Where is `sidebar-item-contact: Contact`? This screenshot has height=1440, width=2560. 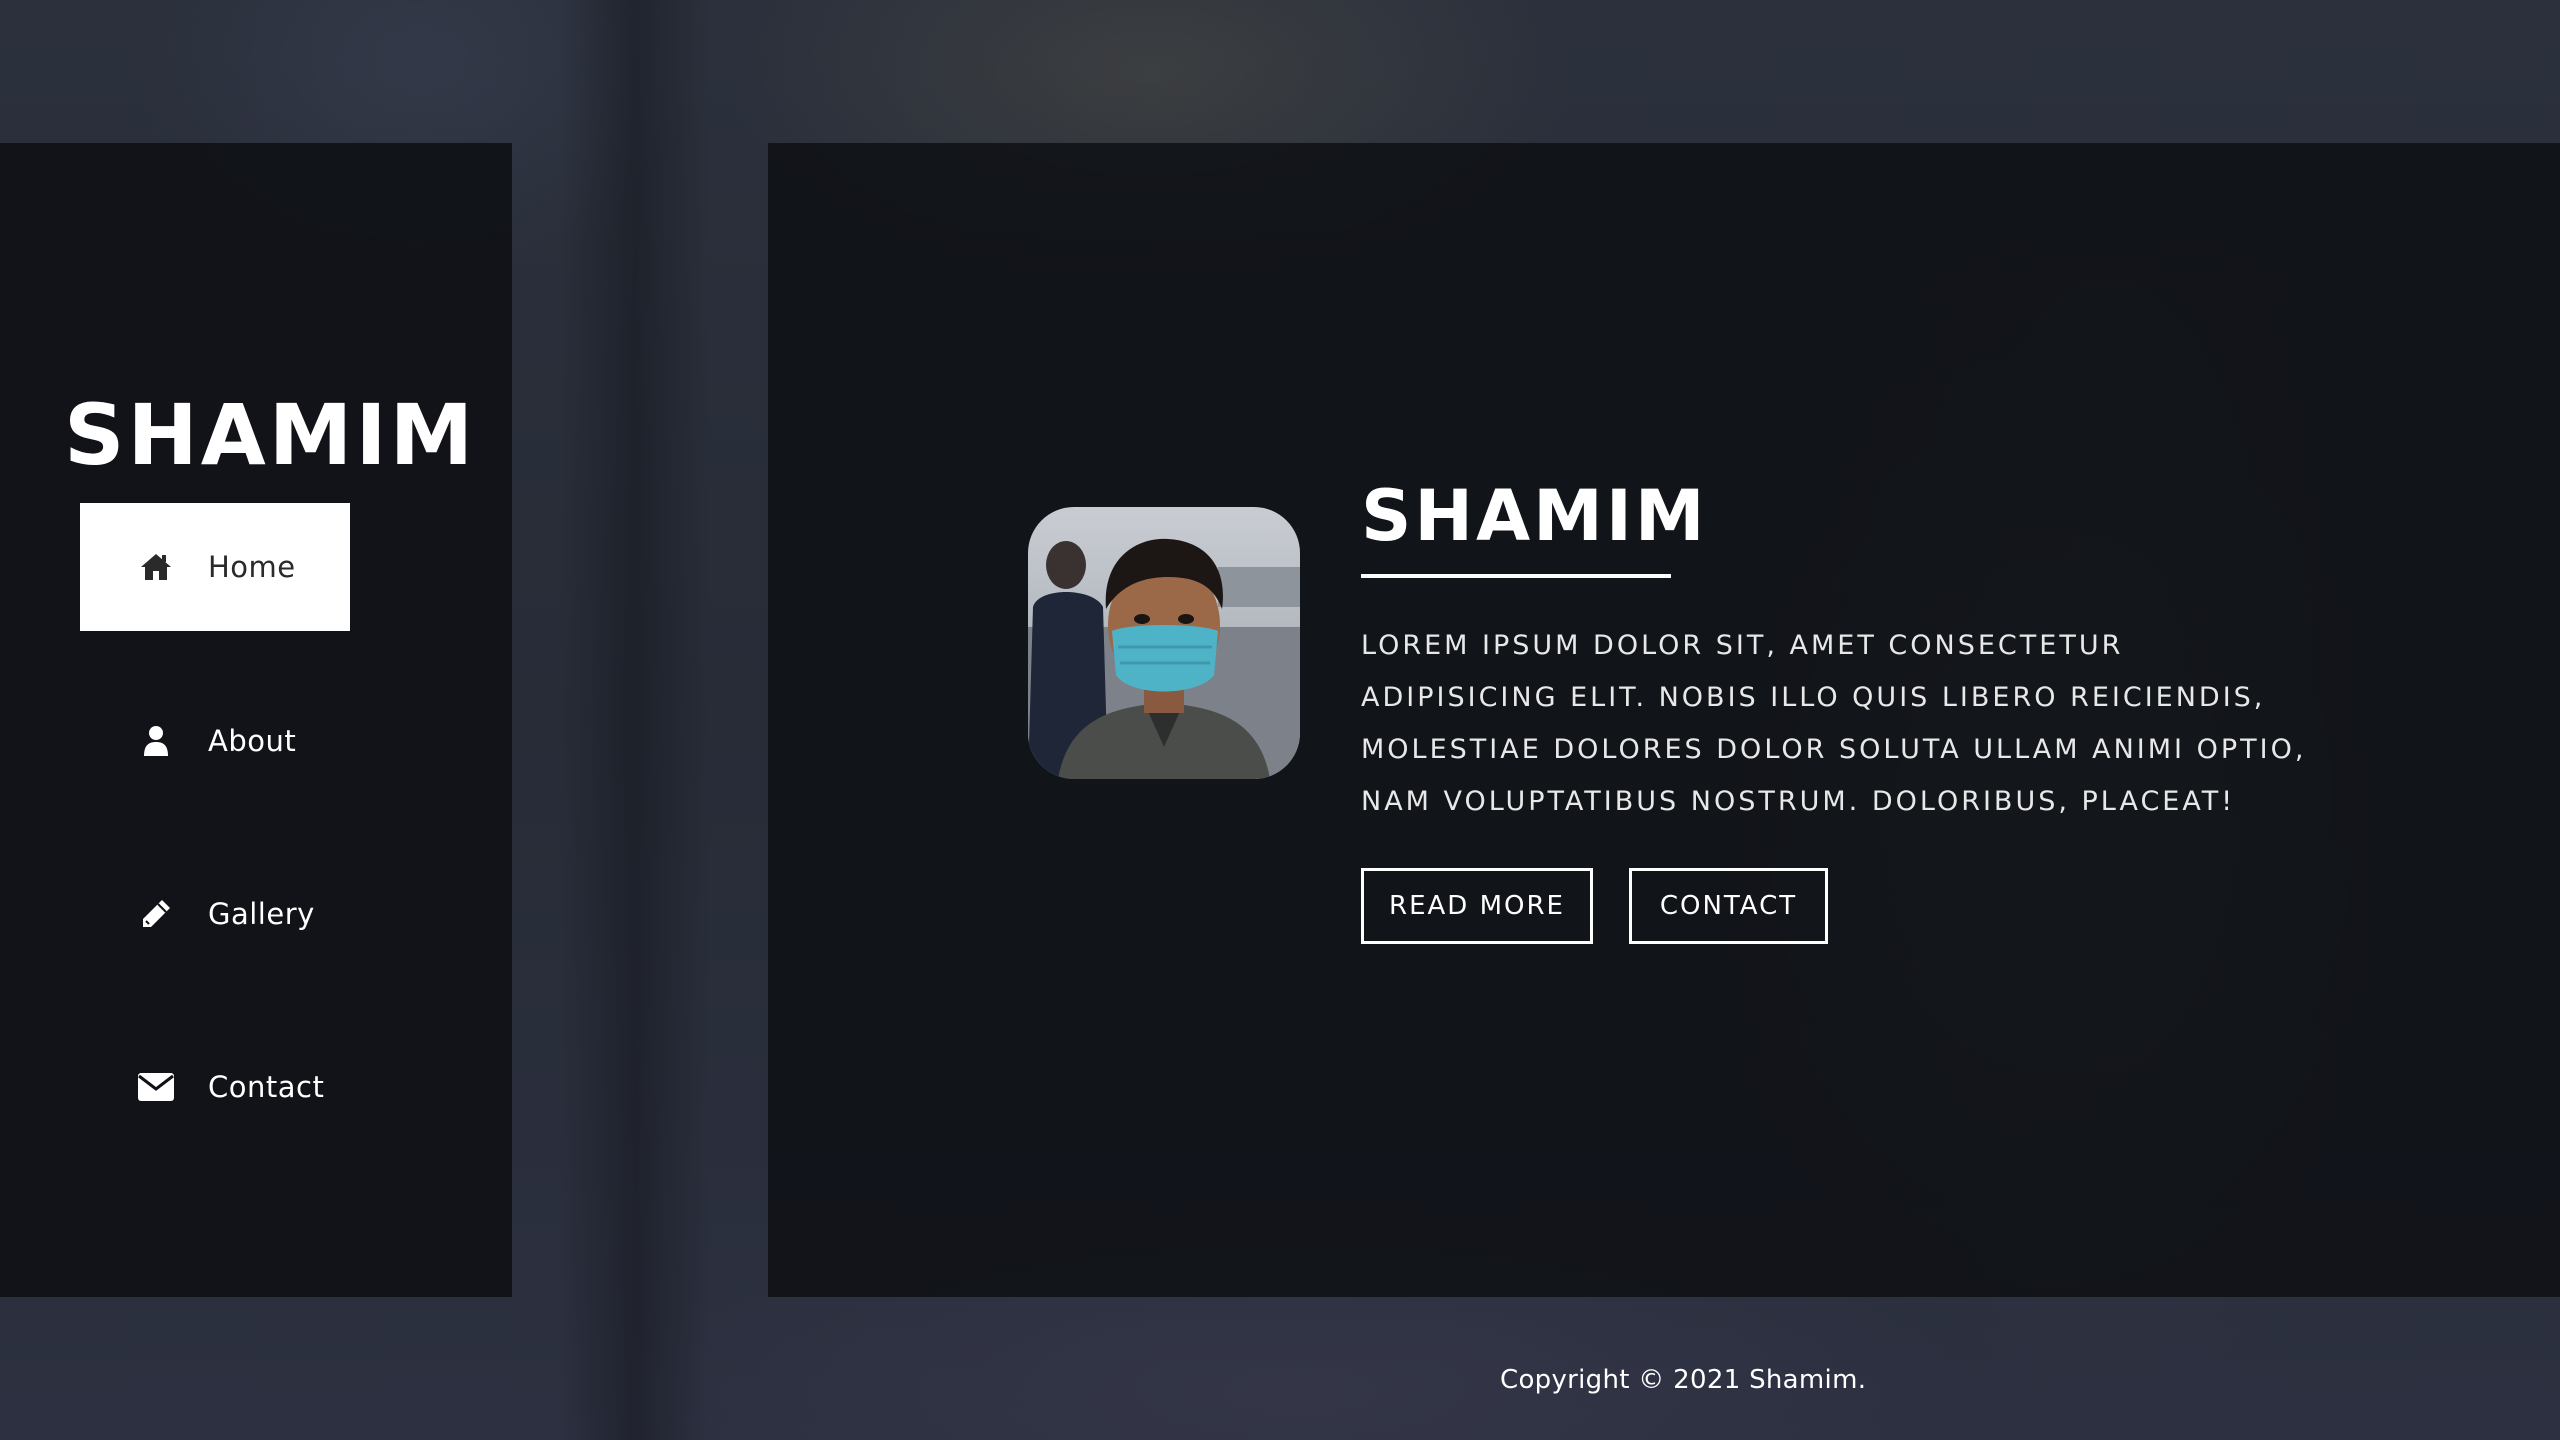
sidebar-item-contact: Contact is located at coordinates (215, 1087).